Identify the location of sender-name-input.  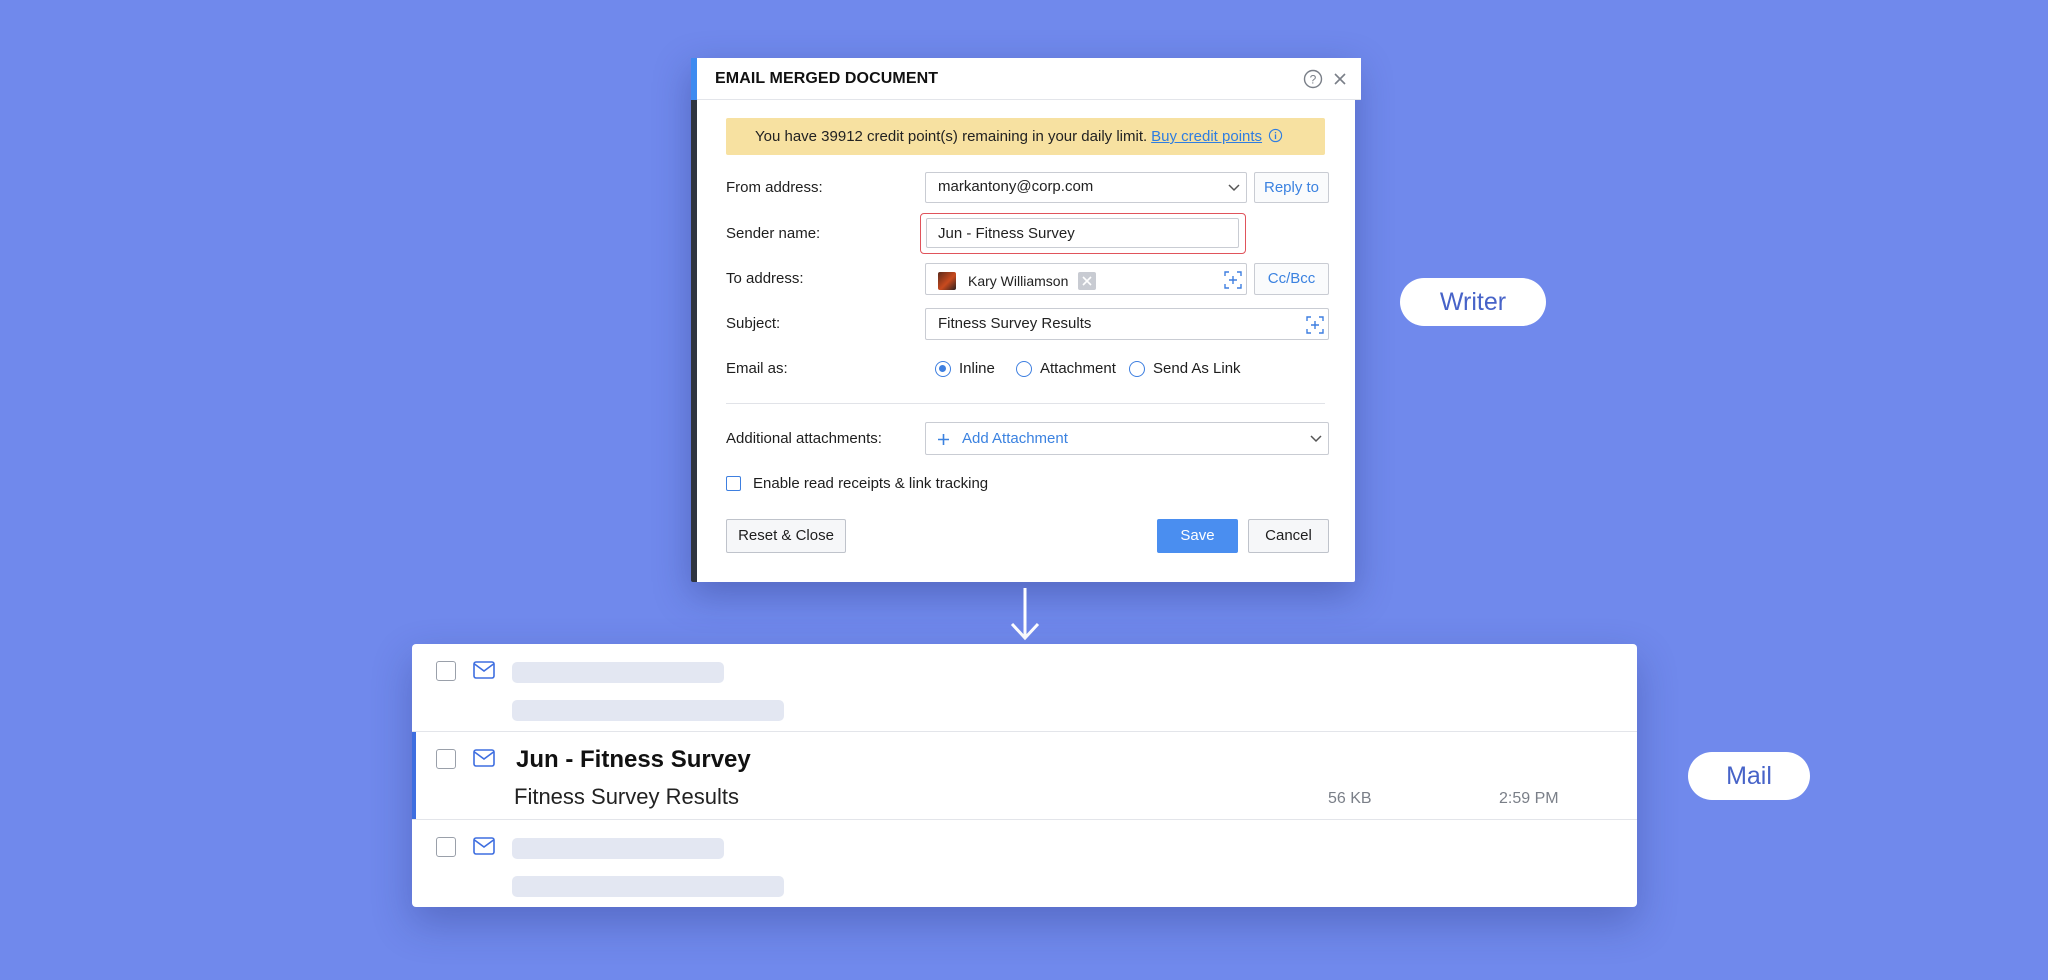
(1082, 233).